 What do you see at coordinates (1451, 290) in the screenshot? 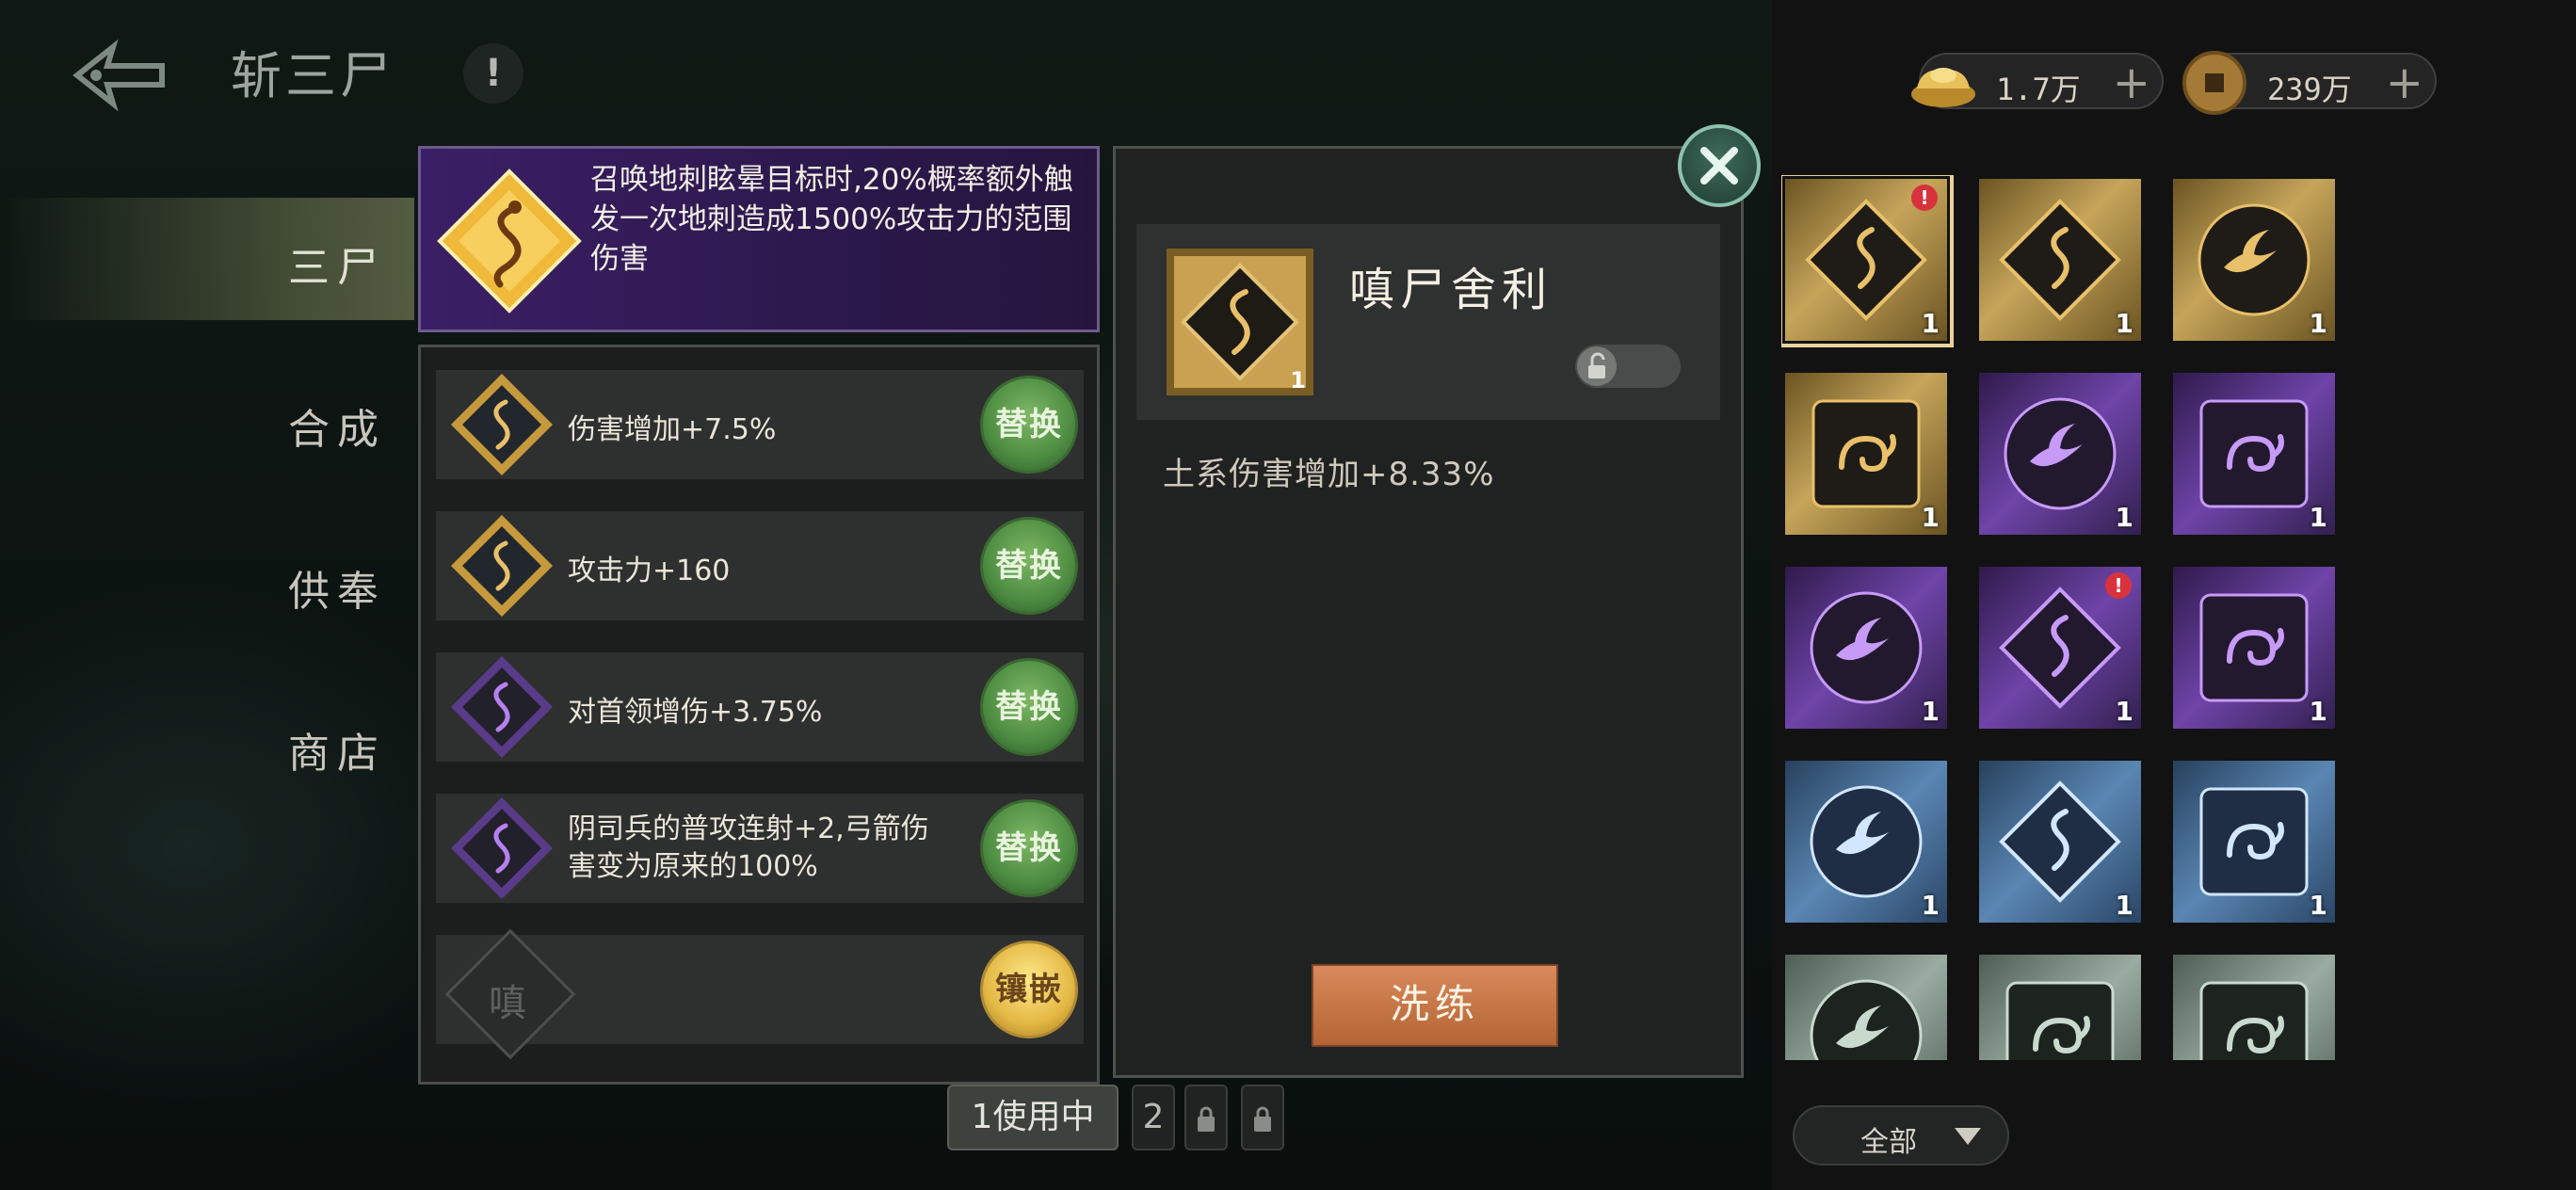
I see `relic-name: 嗔尸舍利` at bounding box center [1451, 290].